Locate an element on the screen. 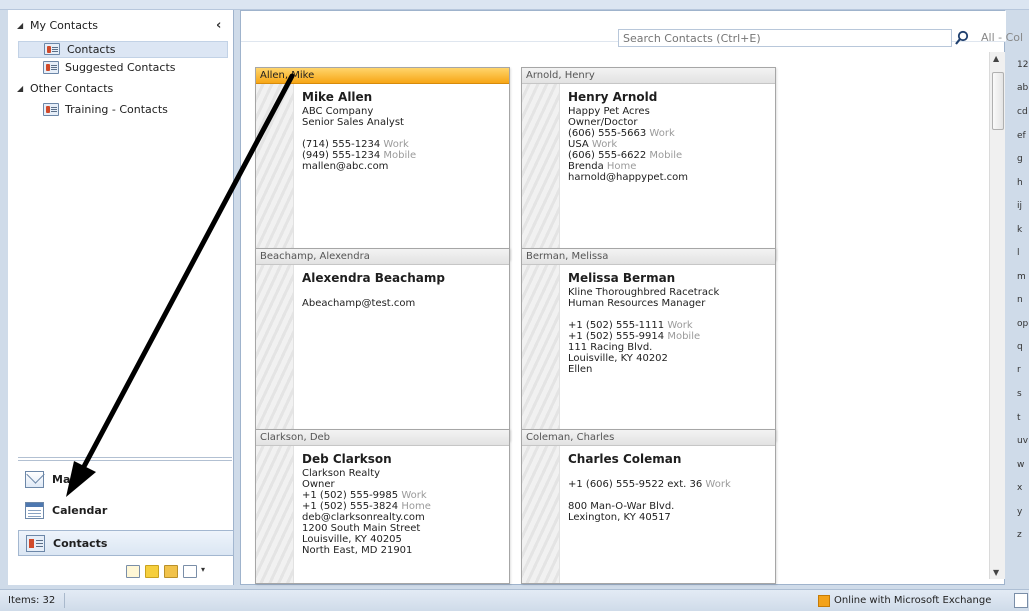 Image resolution: width=1029 pixels, height=611 pixels. index-letter: ef is located at coordinates (1021, 136).